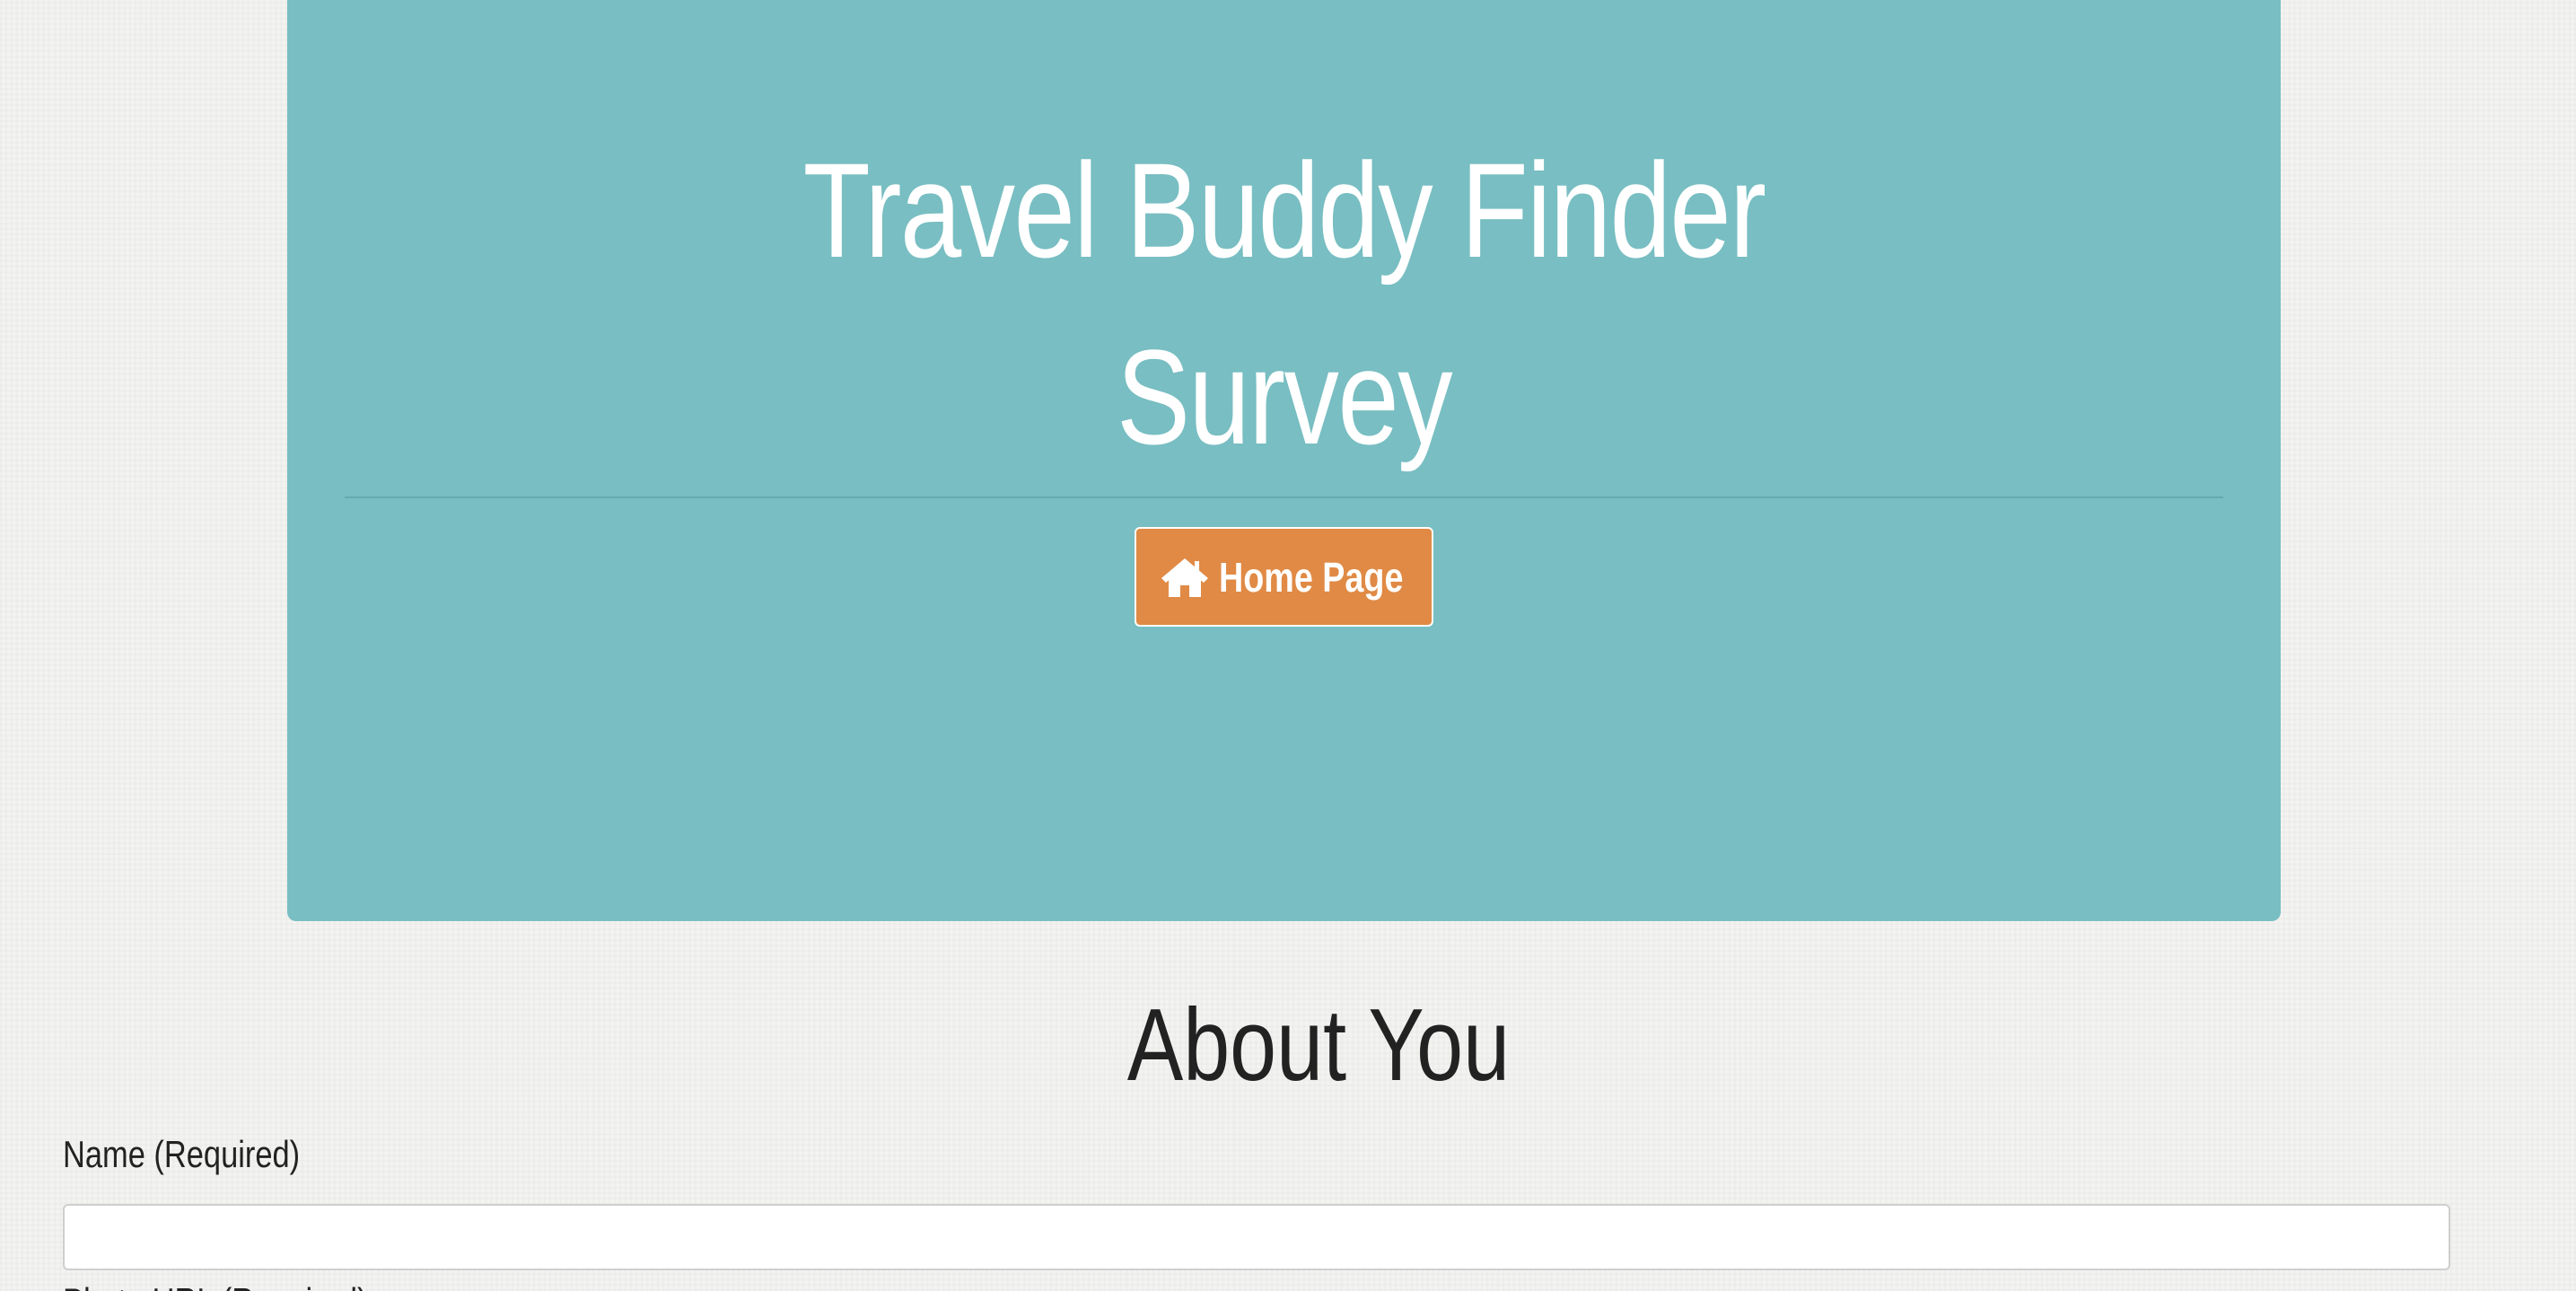 The width and height of the screenshot is (2576, 1291). What do you see at coordinates (1311, 577) in the screenshot?
I see `home-page-button-label: Home Page` at bounding box center [1311, 577].